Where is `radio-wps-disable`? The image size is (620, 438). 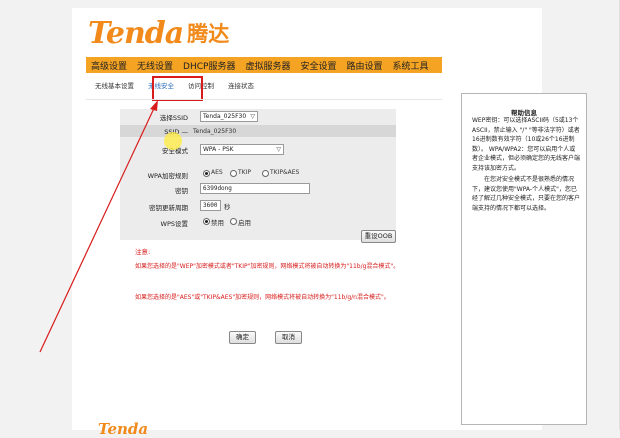
radio-wps-disable is located at coordinates (206, 221).